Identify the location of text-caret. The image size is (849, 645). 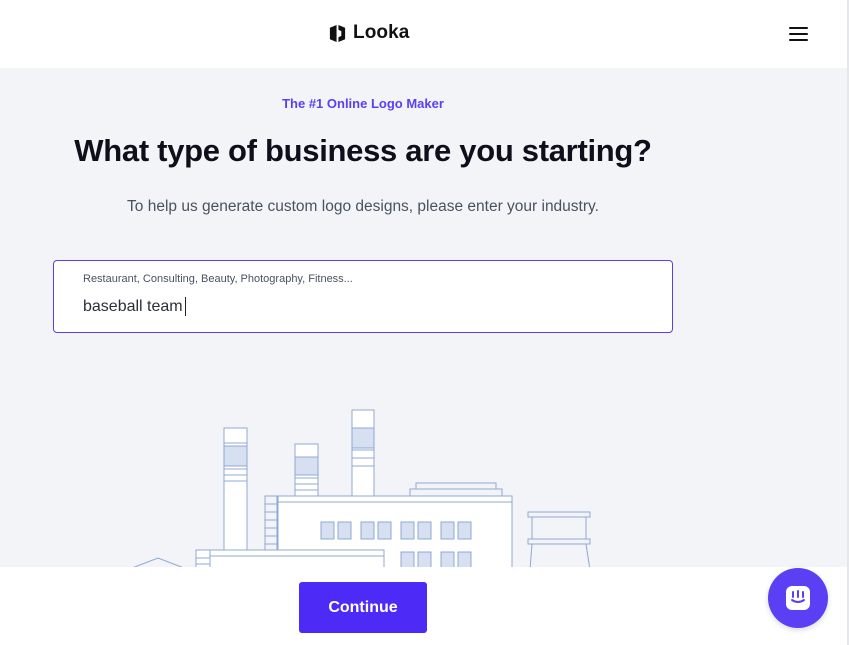
(185, 306).